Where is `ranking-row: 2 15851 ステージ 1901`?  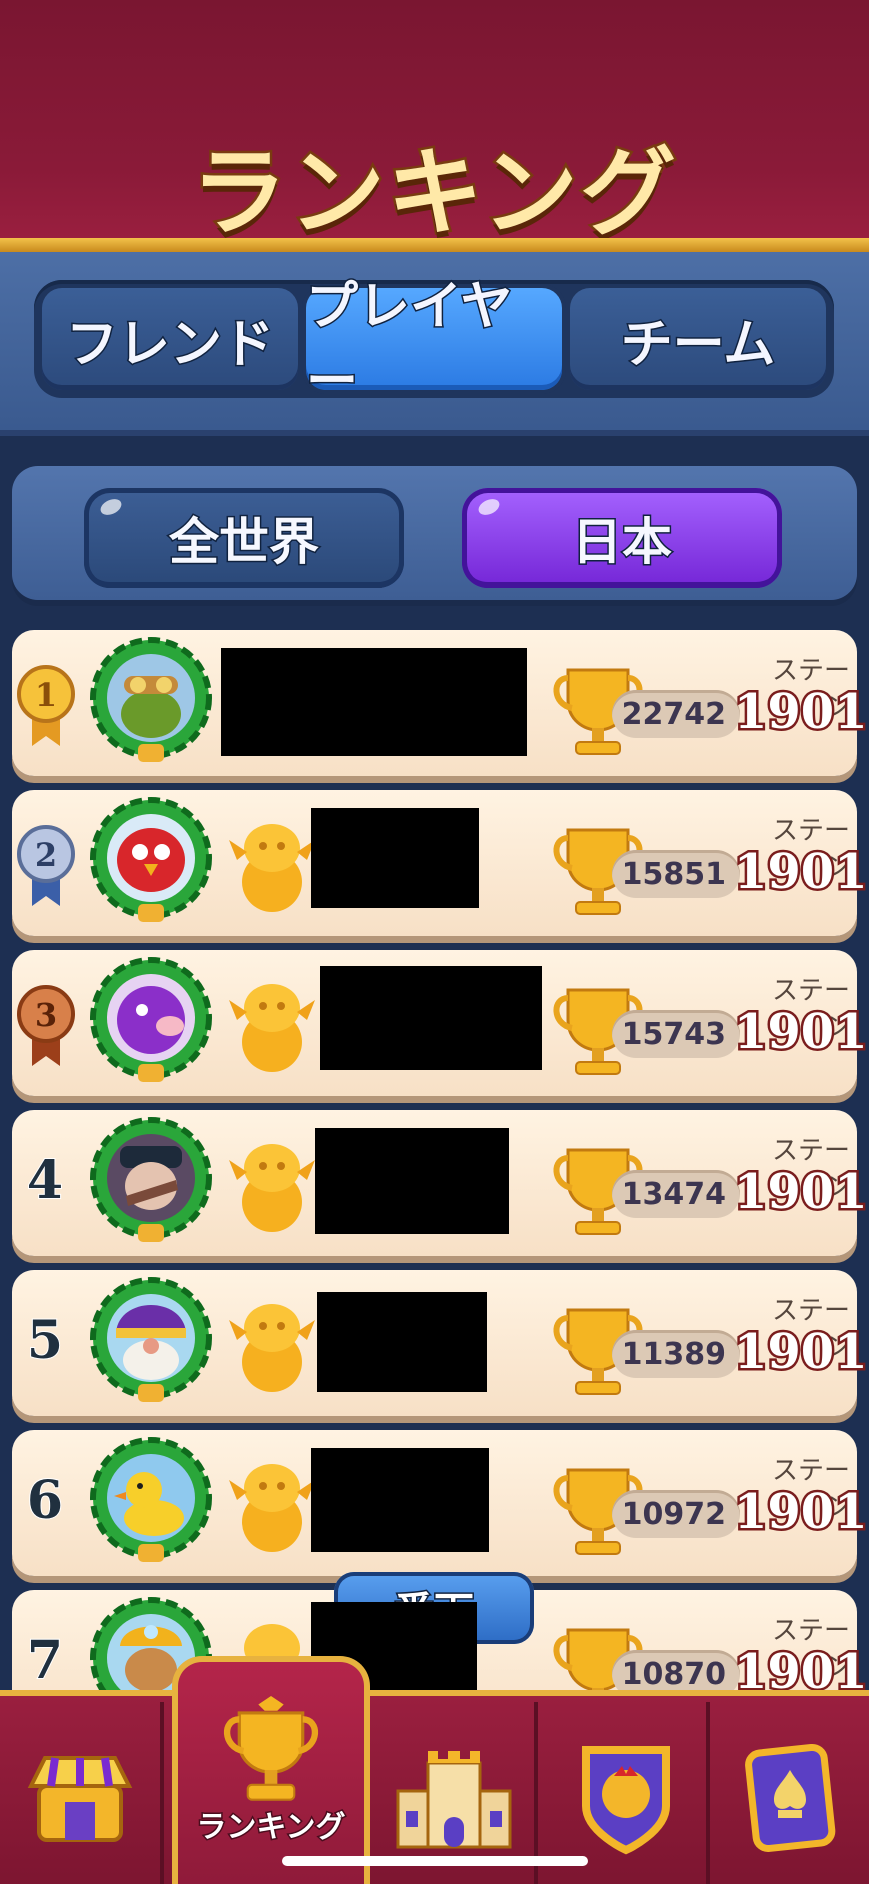
ranking-row: 2 15851 ステージ 1901 is located at coordinates (440, 863).